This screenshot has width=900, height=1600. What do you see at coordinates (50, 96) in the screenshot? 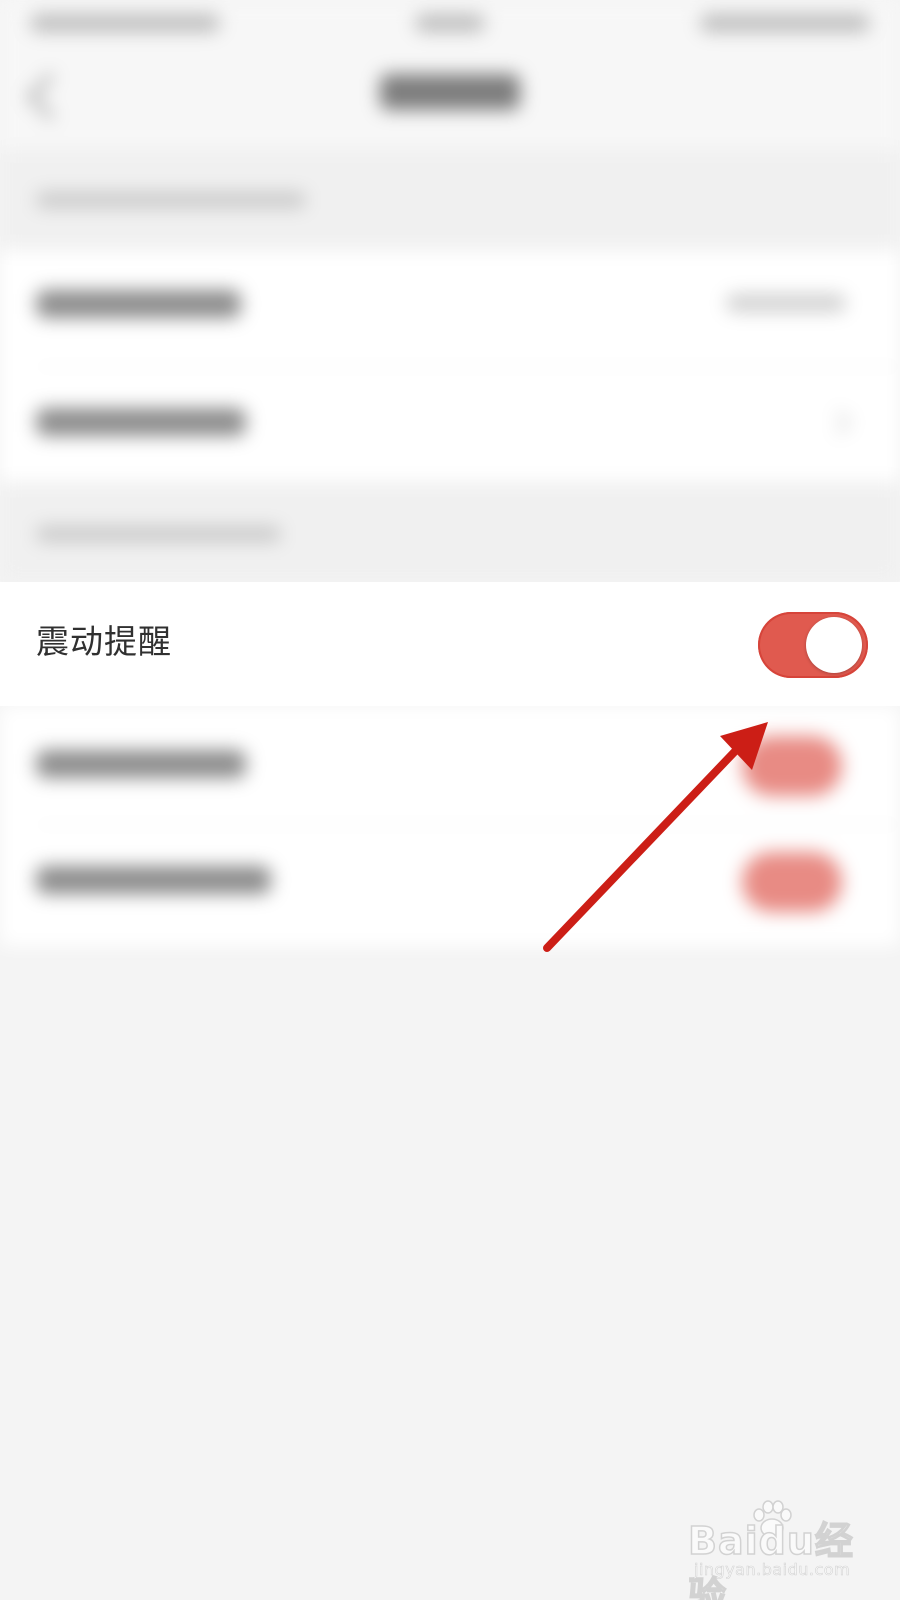
I see `back-arrow-icon` at bounding box center [50, 96].